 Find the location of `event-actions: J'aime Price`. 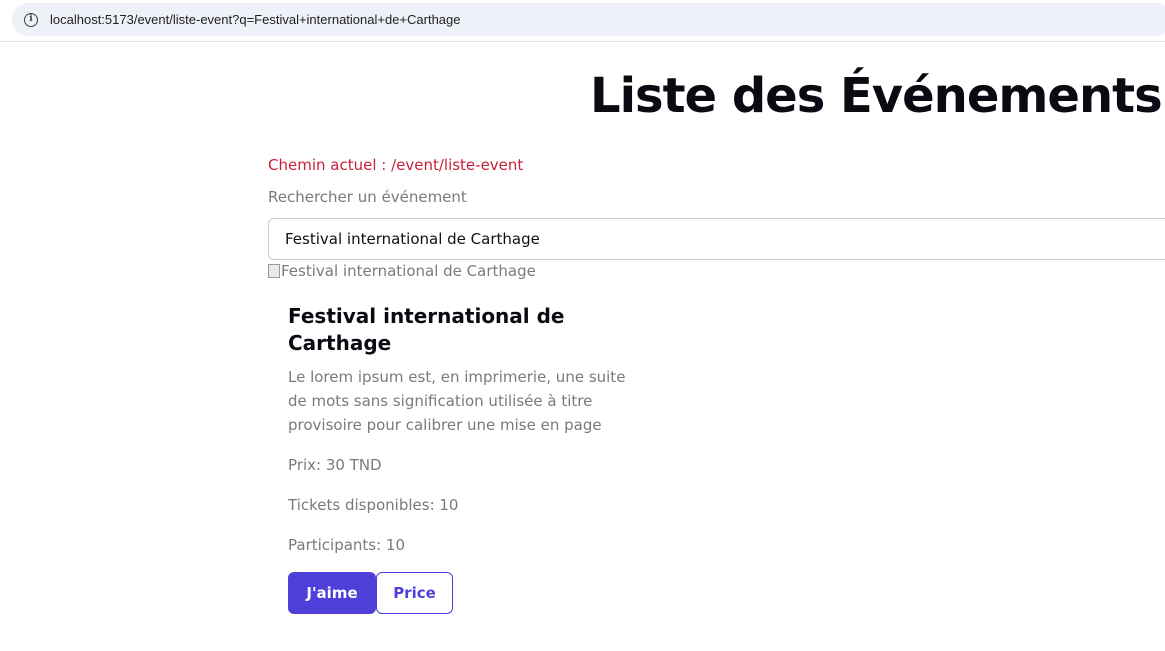

event-actions: J'aime Price is located at coordinates (370, 593).